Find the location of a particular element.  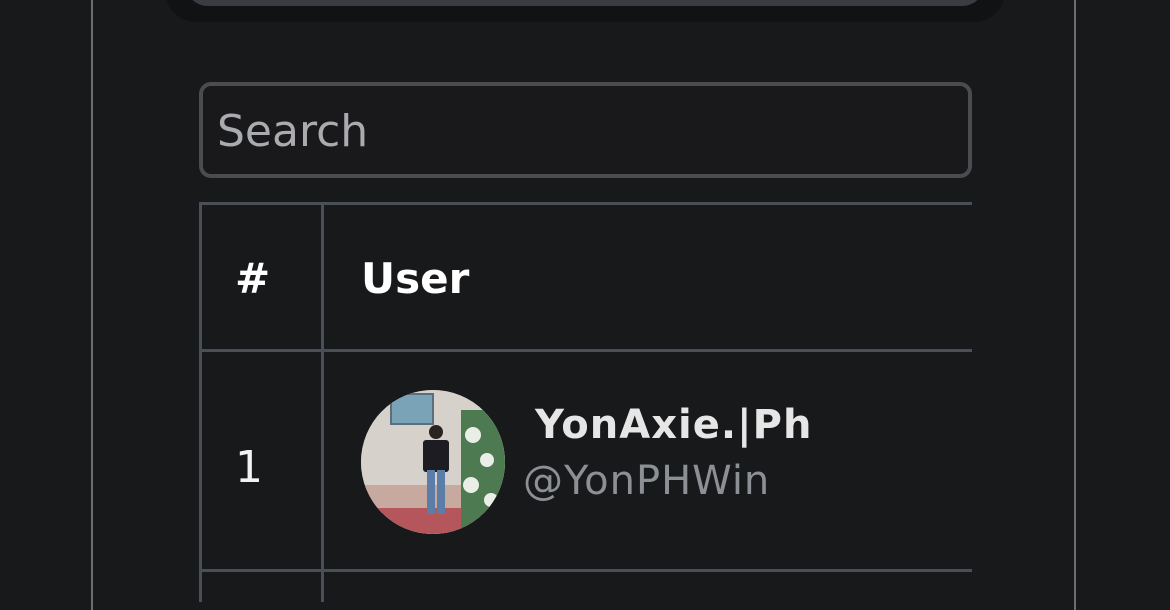

header-divider is located at coordinates (585, 350).